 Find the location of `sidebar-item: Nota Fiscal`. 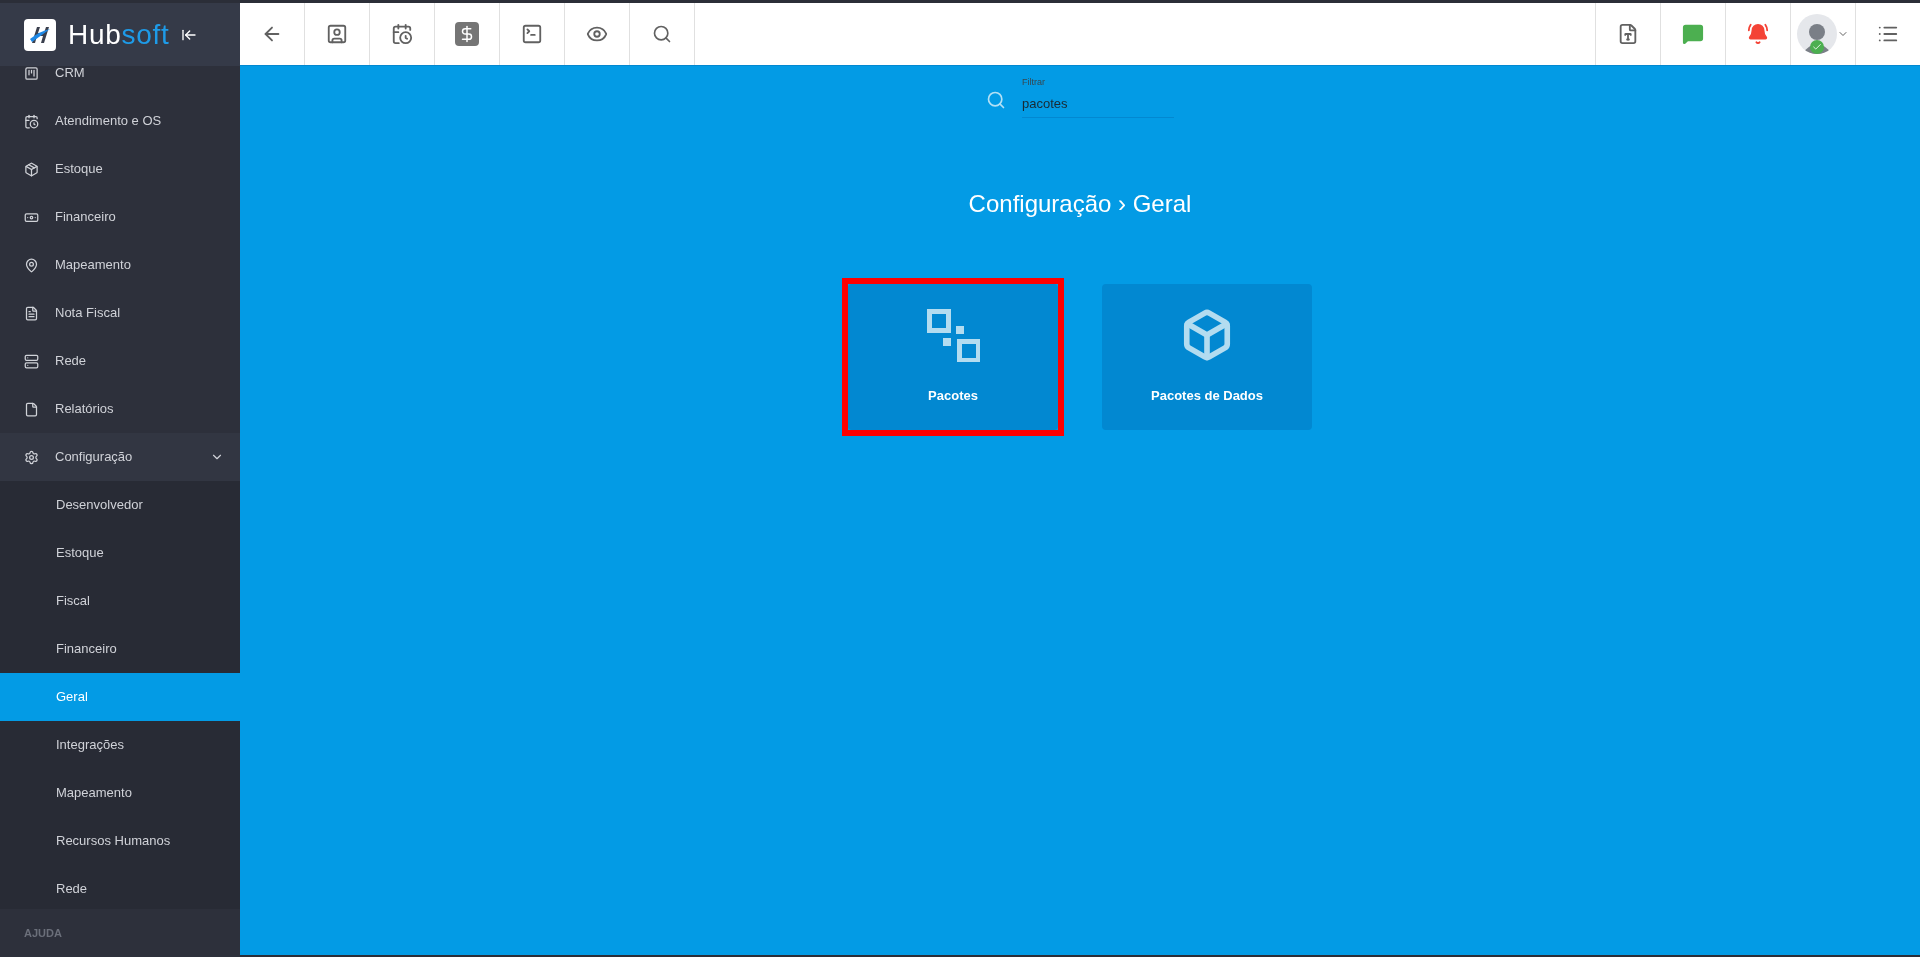

sidebar-item: Nota Fiscal is located at coordinates (120, 313).